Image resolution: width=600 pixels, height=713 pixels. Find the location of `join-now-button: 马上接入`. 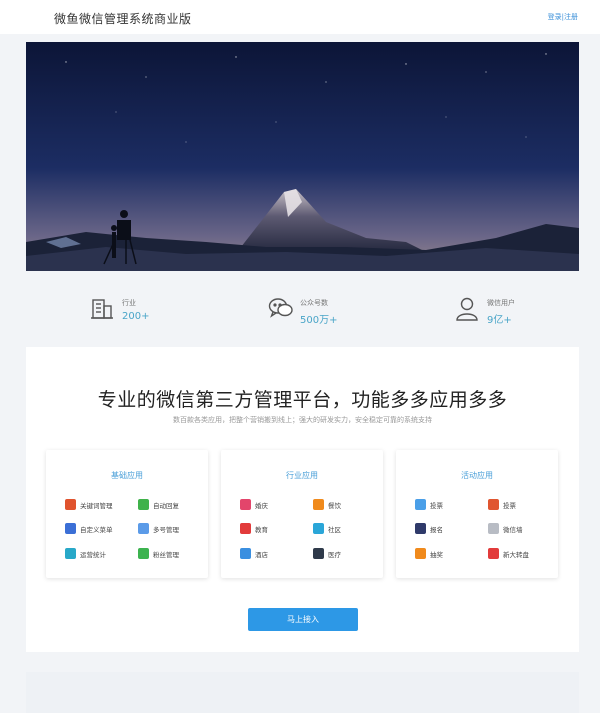

join-now-button: 马上接入 is located at coordinates (303, 619).